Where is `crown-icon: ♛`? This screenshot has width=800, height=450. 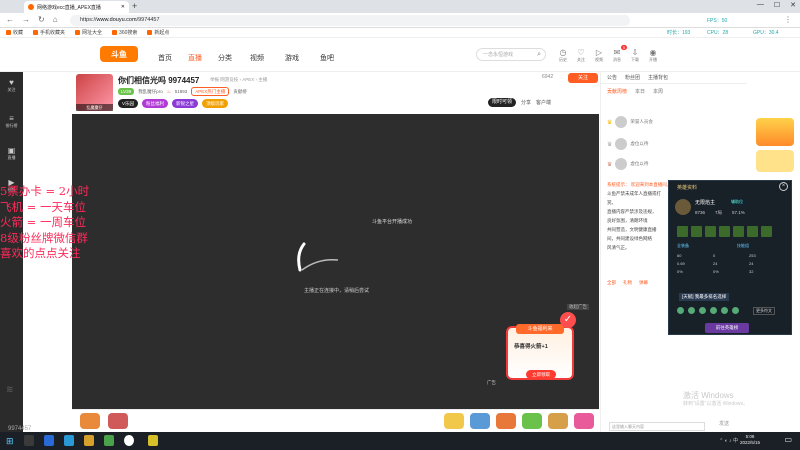
crown-icon: ♛ is located at coordinates (610, 164).